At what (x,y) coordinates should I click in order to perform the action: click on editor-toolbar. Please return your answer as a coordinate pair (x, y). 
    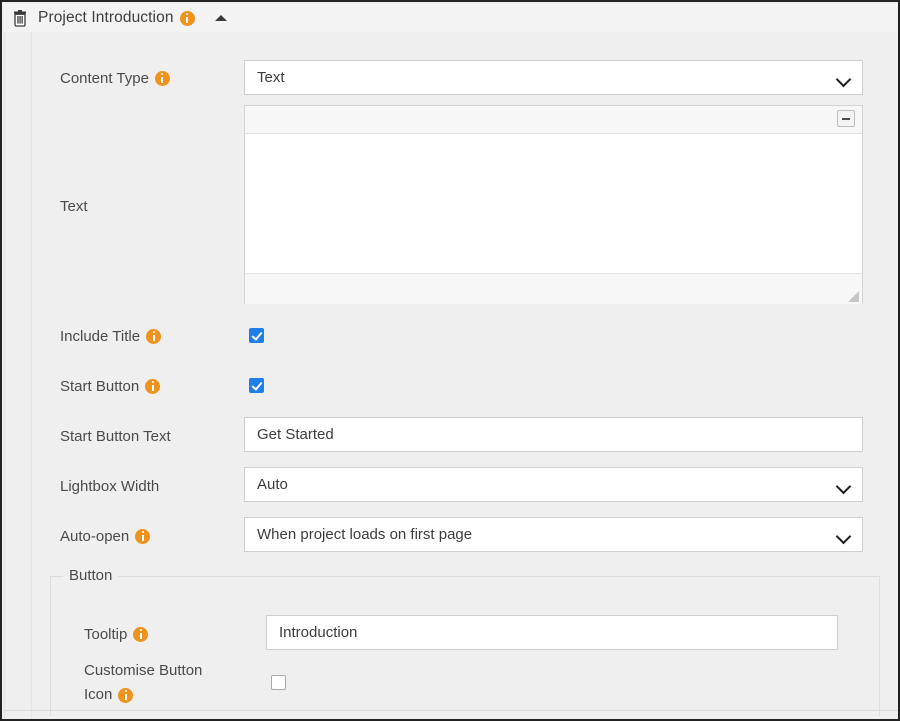
    Looking at the image, I should click on (553, 120).